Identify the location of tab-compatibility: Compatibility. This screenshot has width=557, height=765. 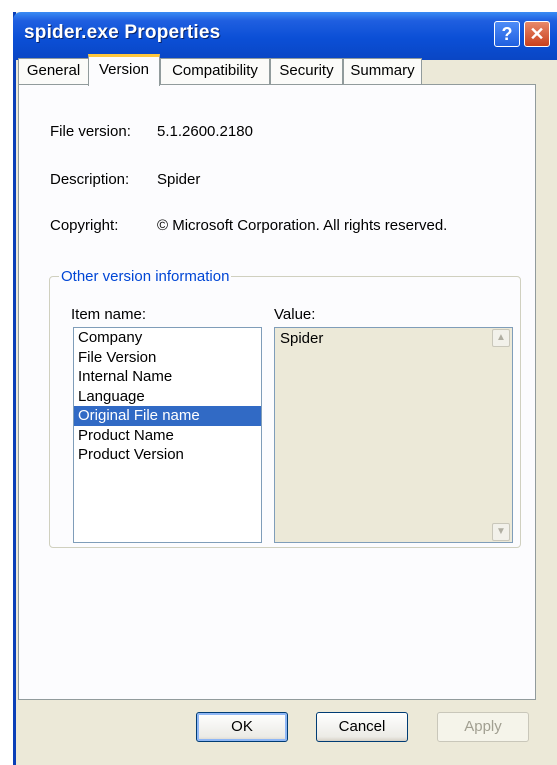
(215, 71).